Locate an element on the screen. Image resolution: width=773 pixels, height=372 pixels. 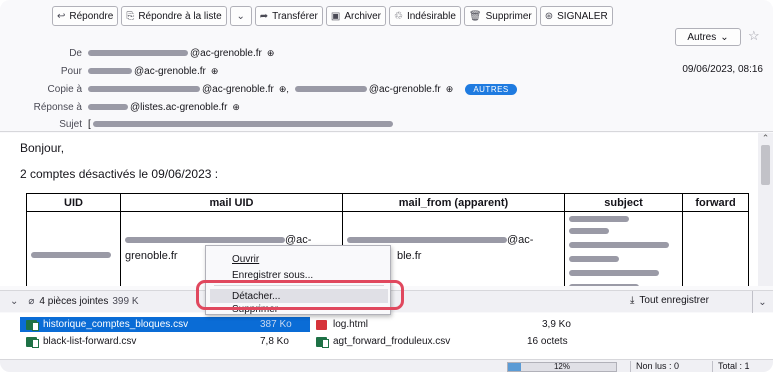
delete-button: 🗑 Supprimer is located at coordinates (500, 16).